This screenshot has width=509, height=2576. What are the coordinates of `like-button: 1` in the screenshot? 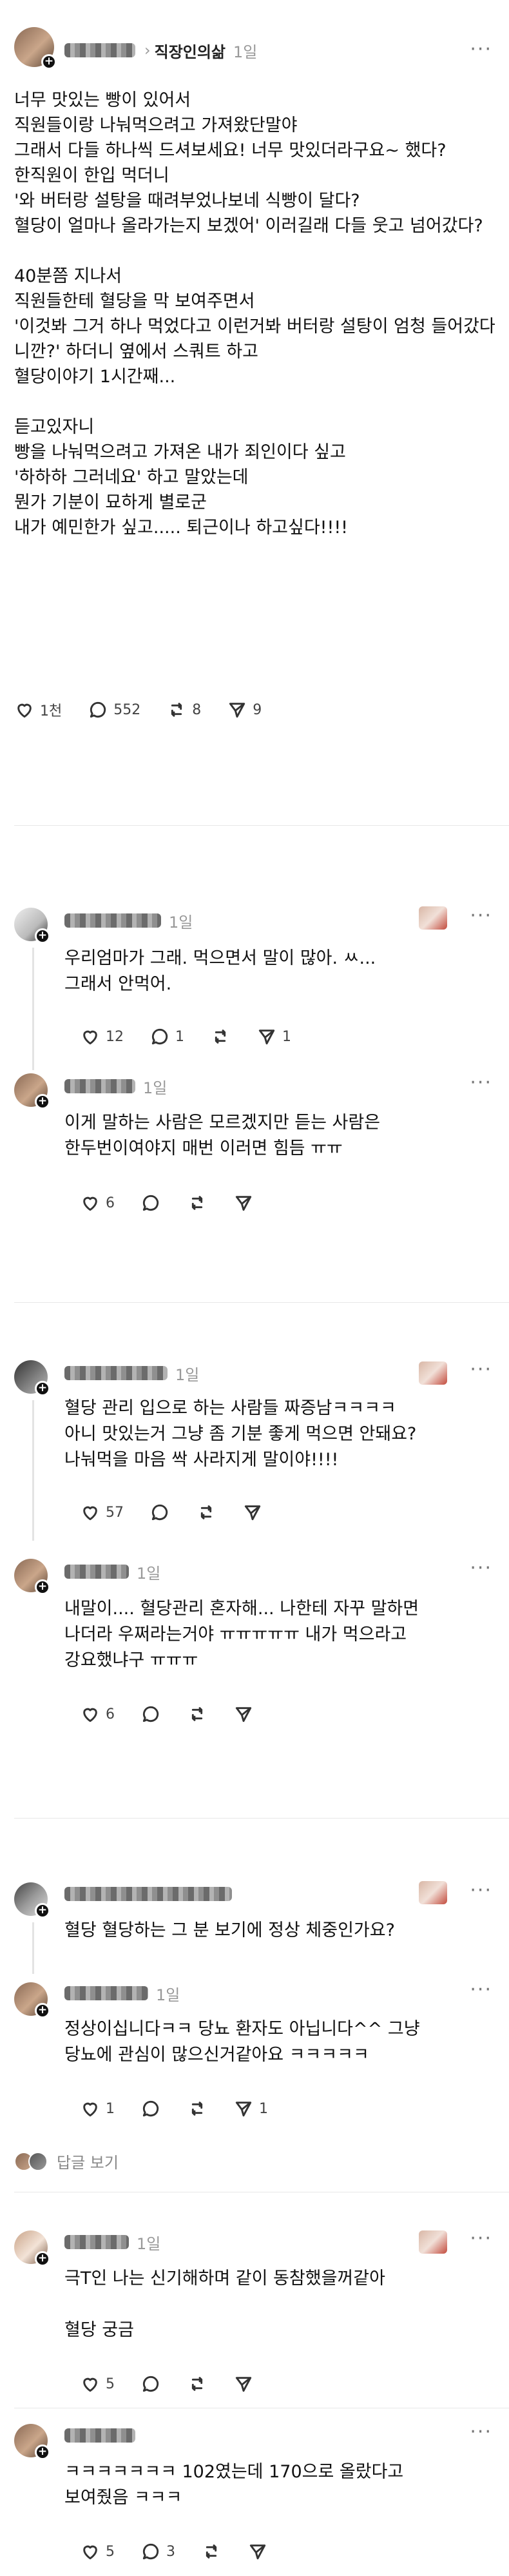 It's located at (97, 2109).